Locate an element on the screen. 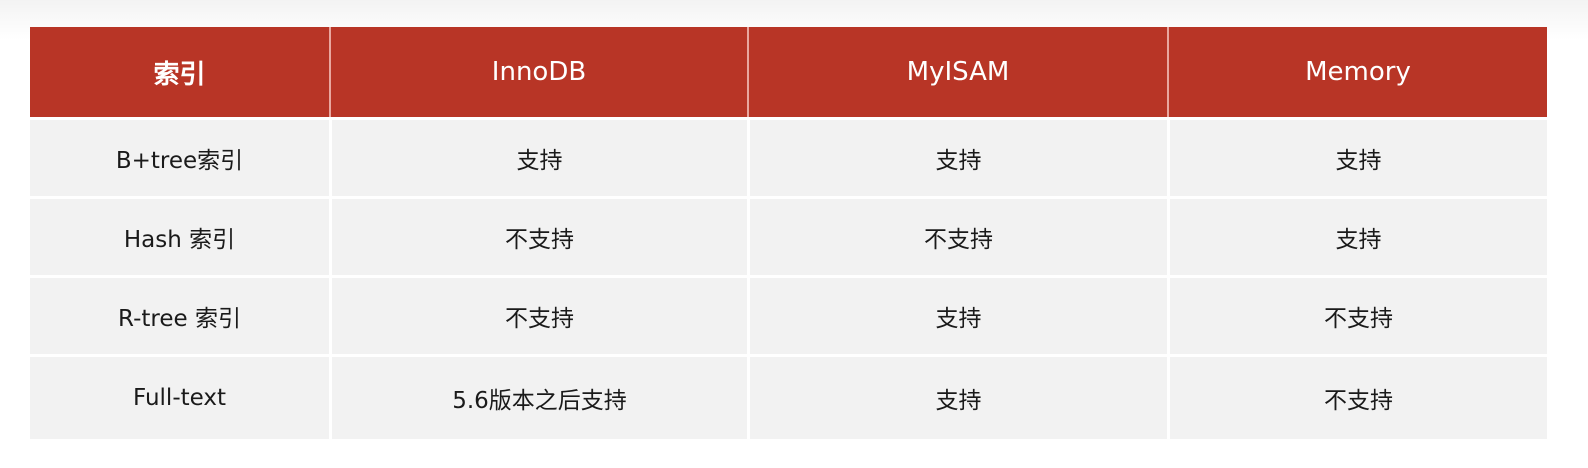 This screenshot has width=1588, height=468. row-label-btree: B+tree索引 is located at coordinates (179, 156).